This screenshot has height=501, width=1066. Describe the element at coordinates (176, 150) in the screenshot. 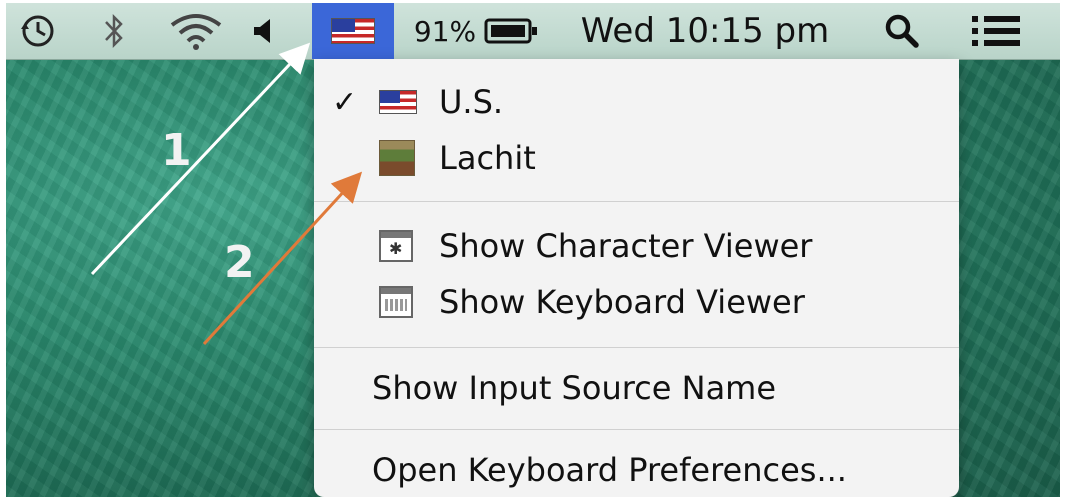

I see `annotation-step-1: 1` at that location.